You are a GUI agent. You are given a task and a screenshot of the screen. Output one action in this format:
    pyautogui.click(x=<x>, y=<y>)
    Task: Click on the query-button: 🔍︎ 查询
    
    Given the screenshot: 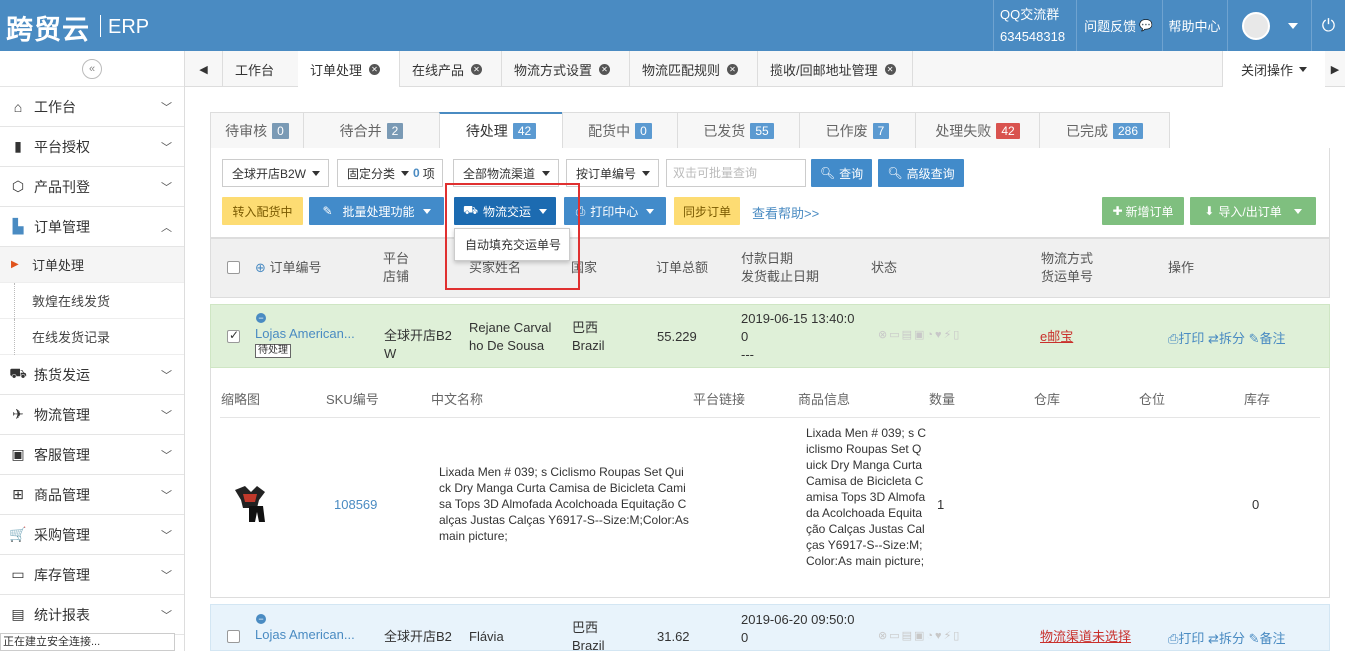 What is the action you would take?
    pyautogui.click(x=841, y=173)
    